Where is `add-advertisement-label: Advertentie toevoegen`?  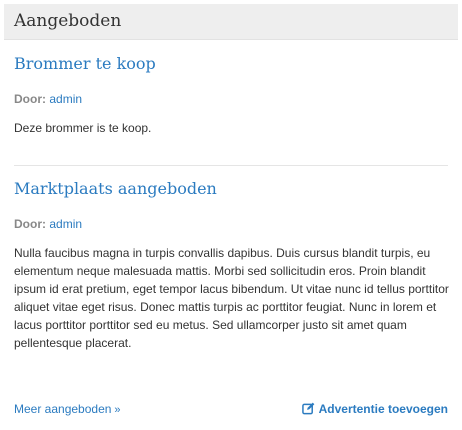 add-advertisement-label: Advertentie toevoegen is located at coordinates (383, 409).